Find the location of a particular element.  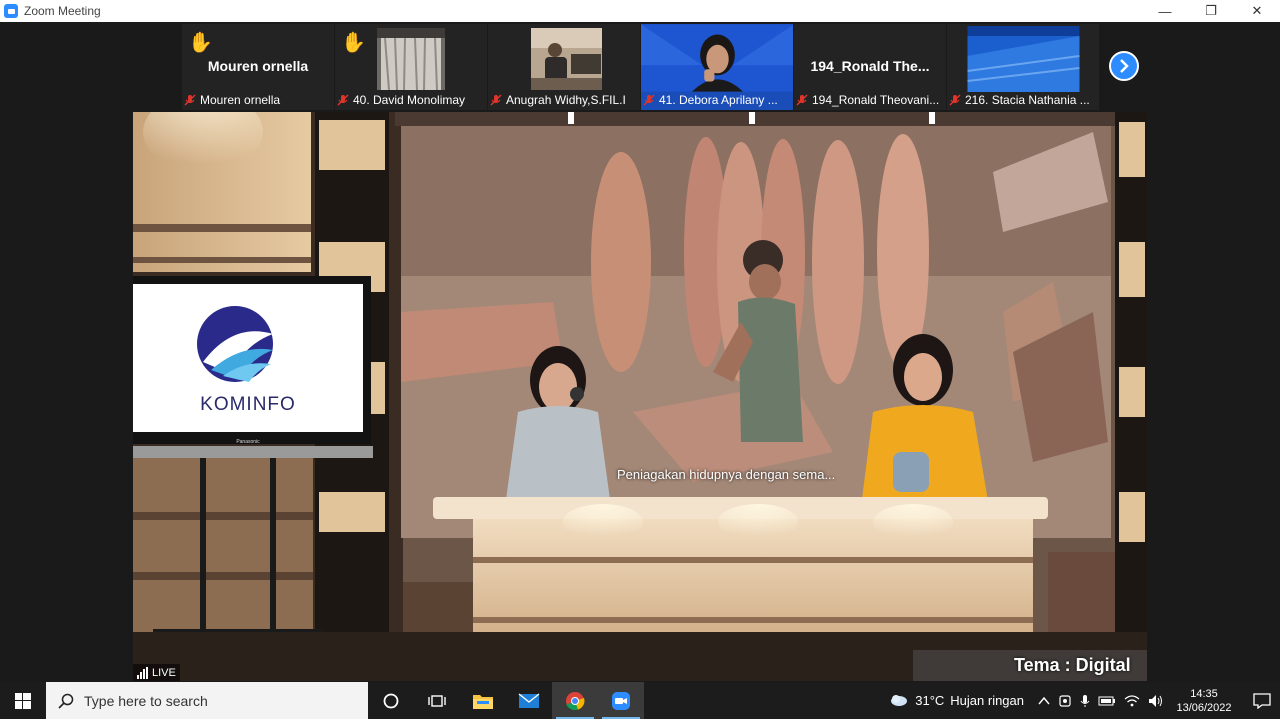

tema-overlay: Tema : Digital is located at coordinates (1072, 665).